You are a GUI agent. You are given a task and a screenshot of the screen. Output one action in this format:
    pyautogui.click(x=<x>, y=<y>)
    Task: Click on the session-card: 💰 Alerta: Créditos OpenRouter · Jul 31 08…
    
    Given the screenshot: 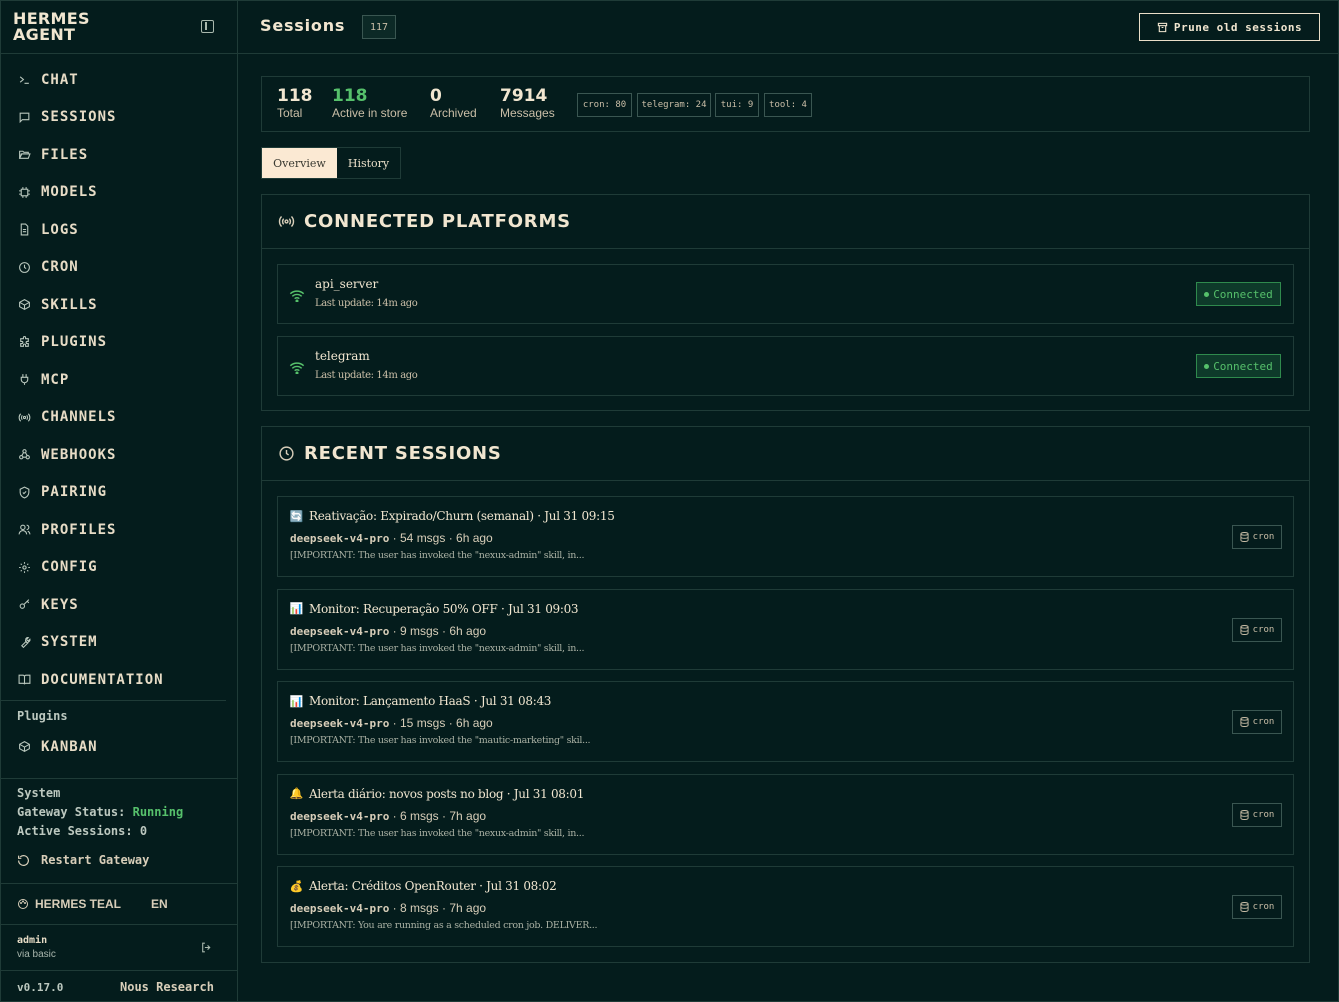 What is the action you would take?
    pyautogui.click(x=785, y=906)
    